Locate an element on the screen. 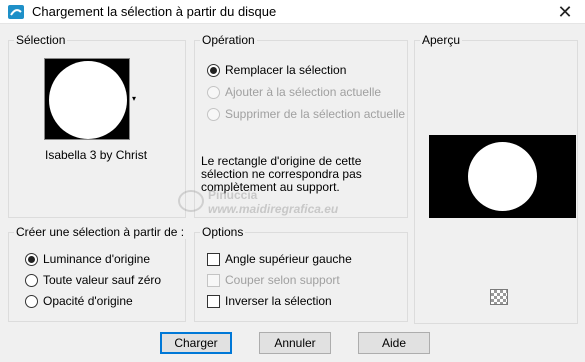  preview-circle is located at coordinates (502, 176).